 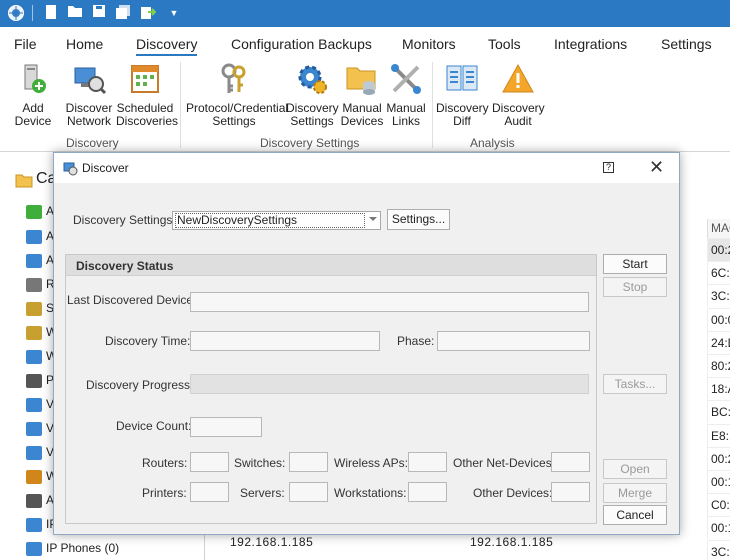 What do you see at coordinates (99, 13) in the screenshot?
I see `save-icon` at bounding box center [99, 13].